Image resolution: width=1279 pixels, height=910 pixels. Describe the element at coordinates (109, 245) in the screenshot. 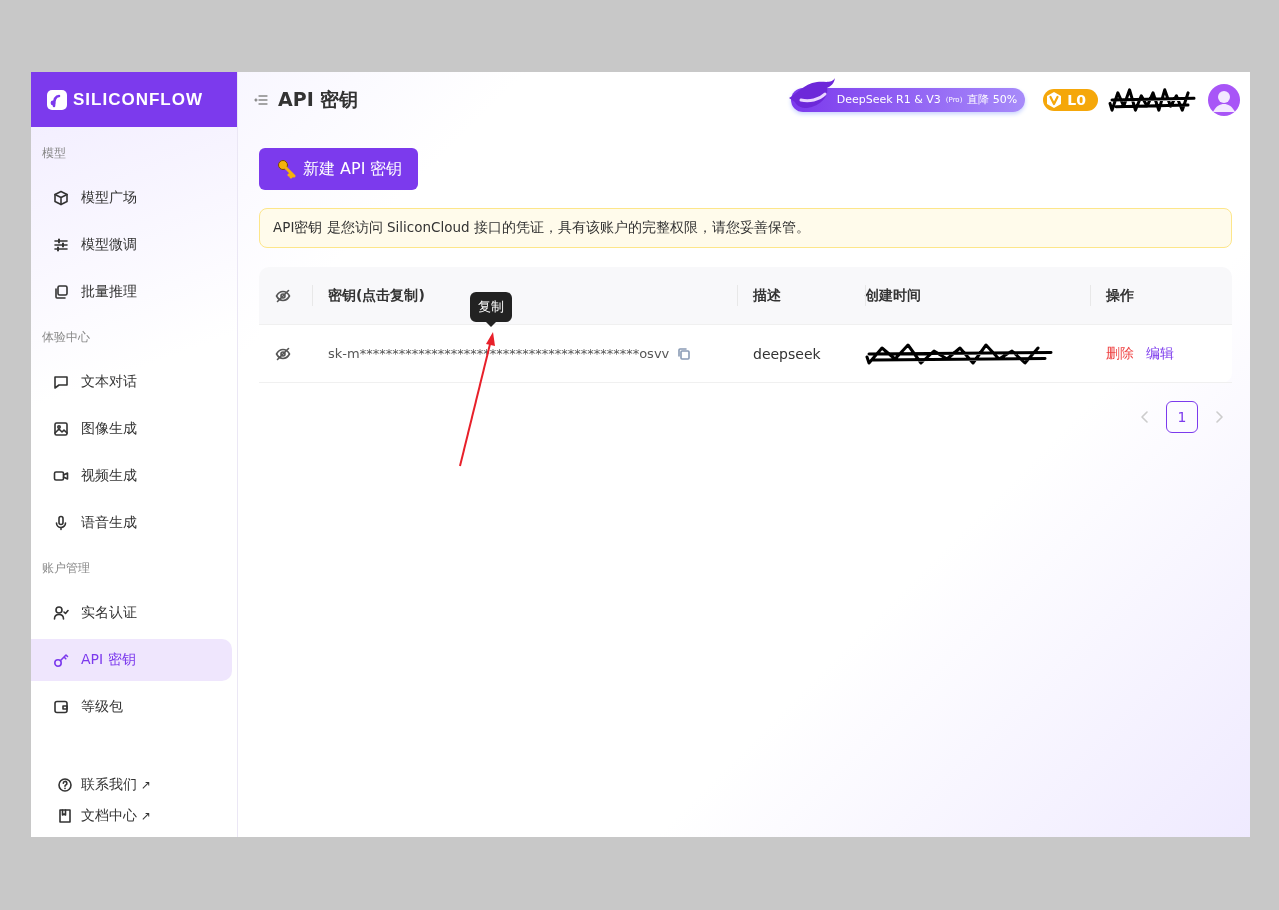

I see `sidebar-item-label: 模型微调` at that location.